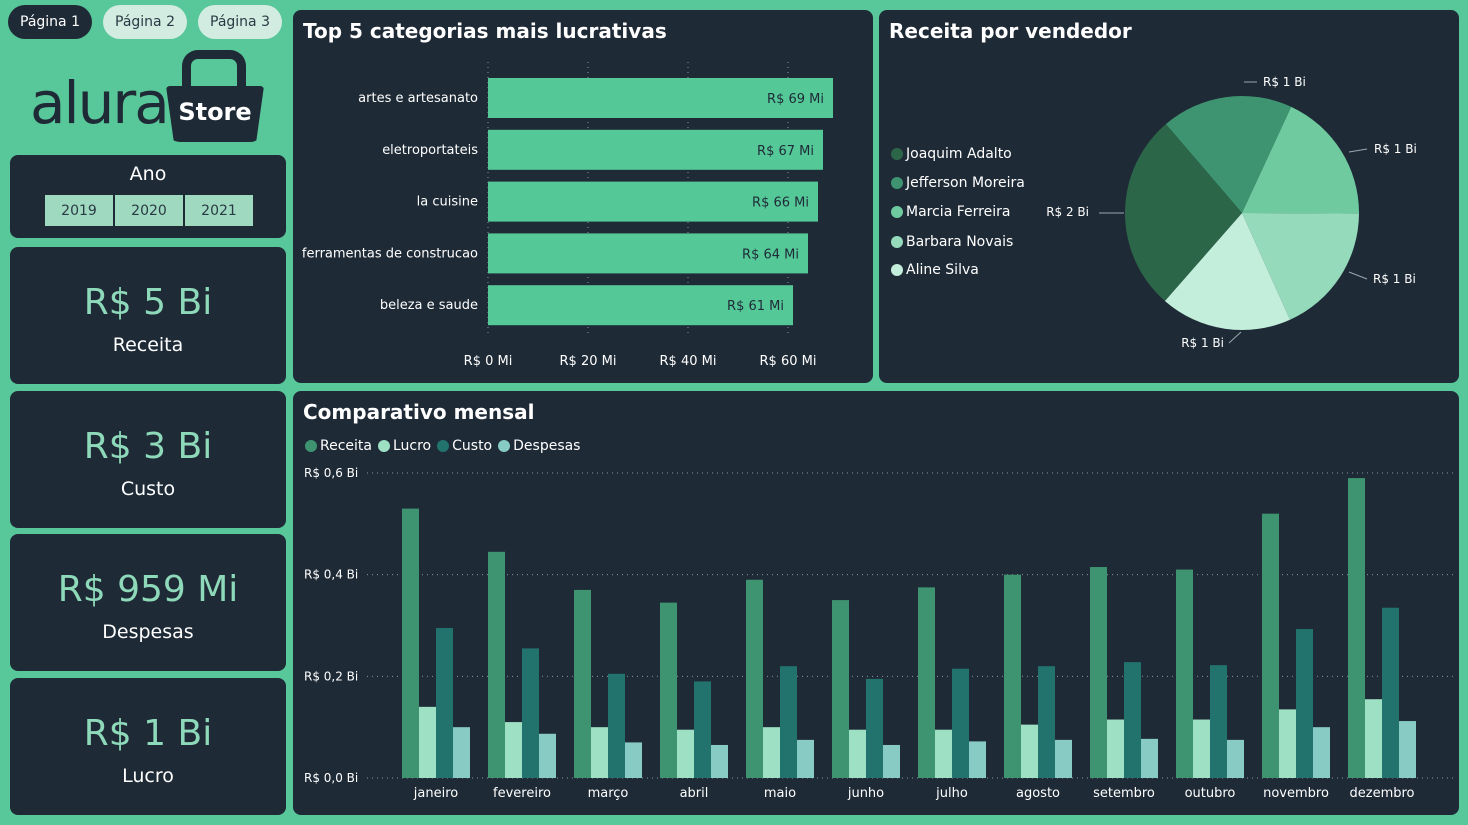 Image resolution: width=1468 pixels, height=825 pixels. Describe the element at coordinates (1296, 793) in the screenshot. I see `month-label: novembro` at that location.